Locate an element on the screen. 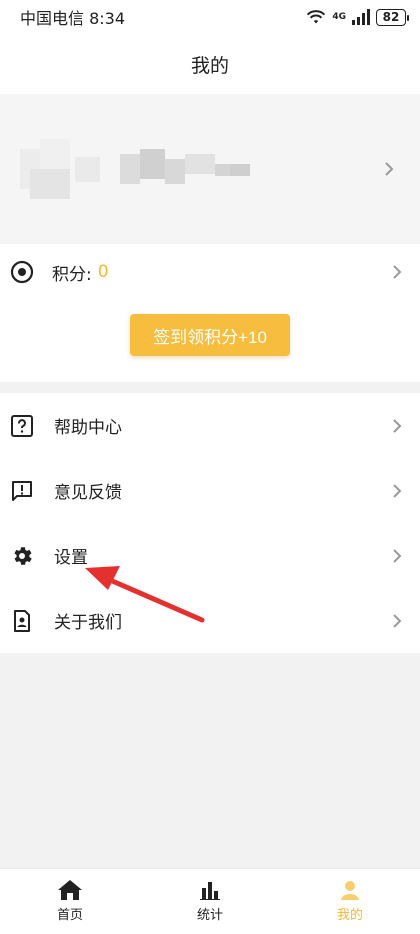 Image resolution: width=420 pixels, height=934 pixels. cellular-group: 4G is located at coordinates (339, 16).